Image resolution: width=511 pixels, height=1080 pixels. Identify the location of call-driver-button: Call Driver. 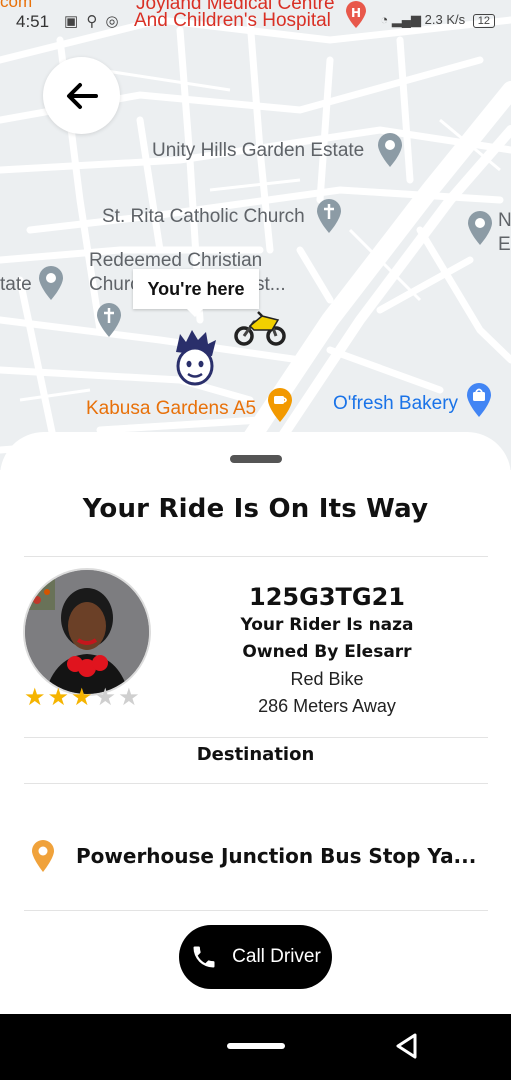
(255, 957).